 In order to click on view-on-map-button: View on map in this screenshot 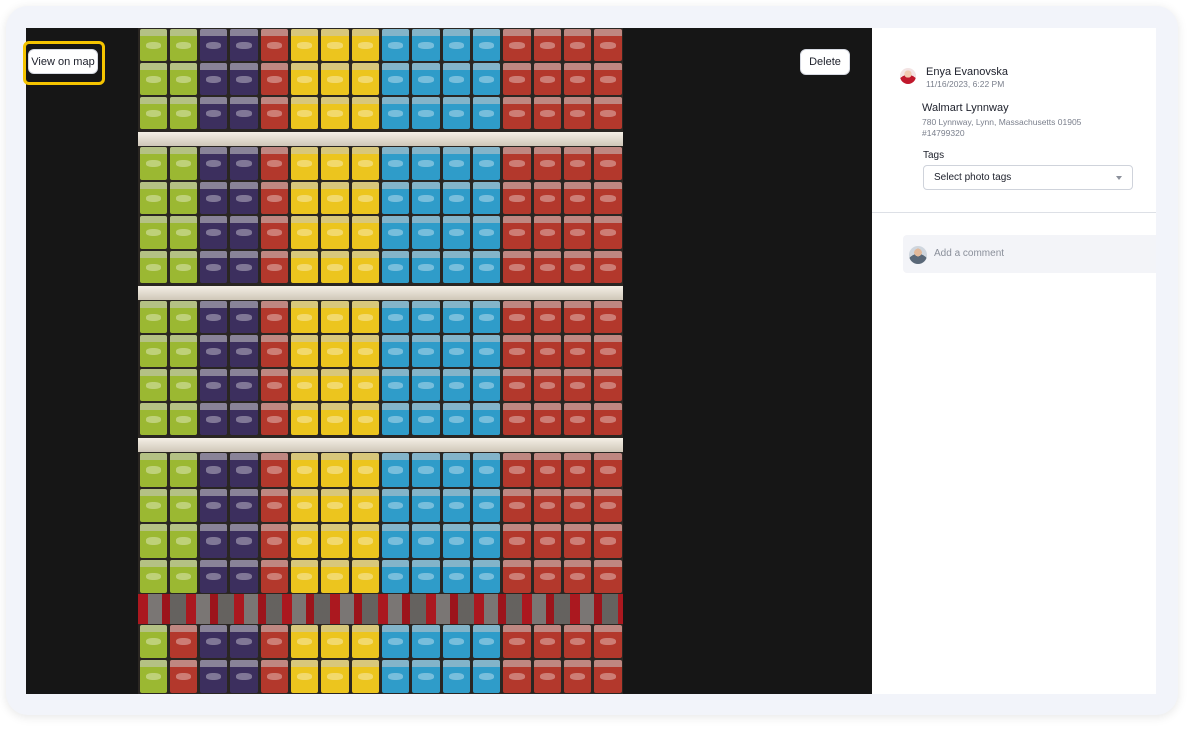, I will do `click(63, 61)`.